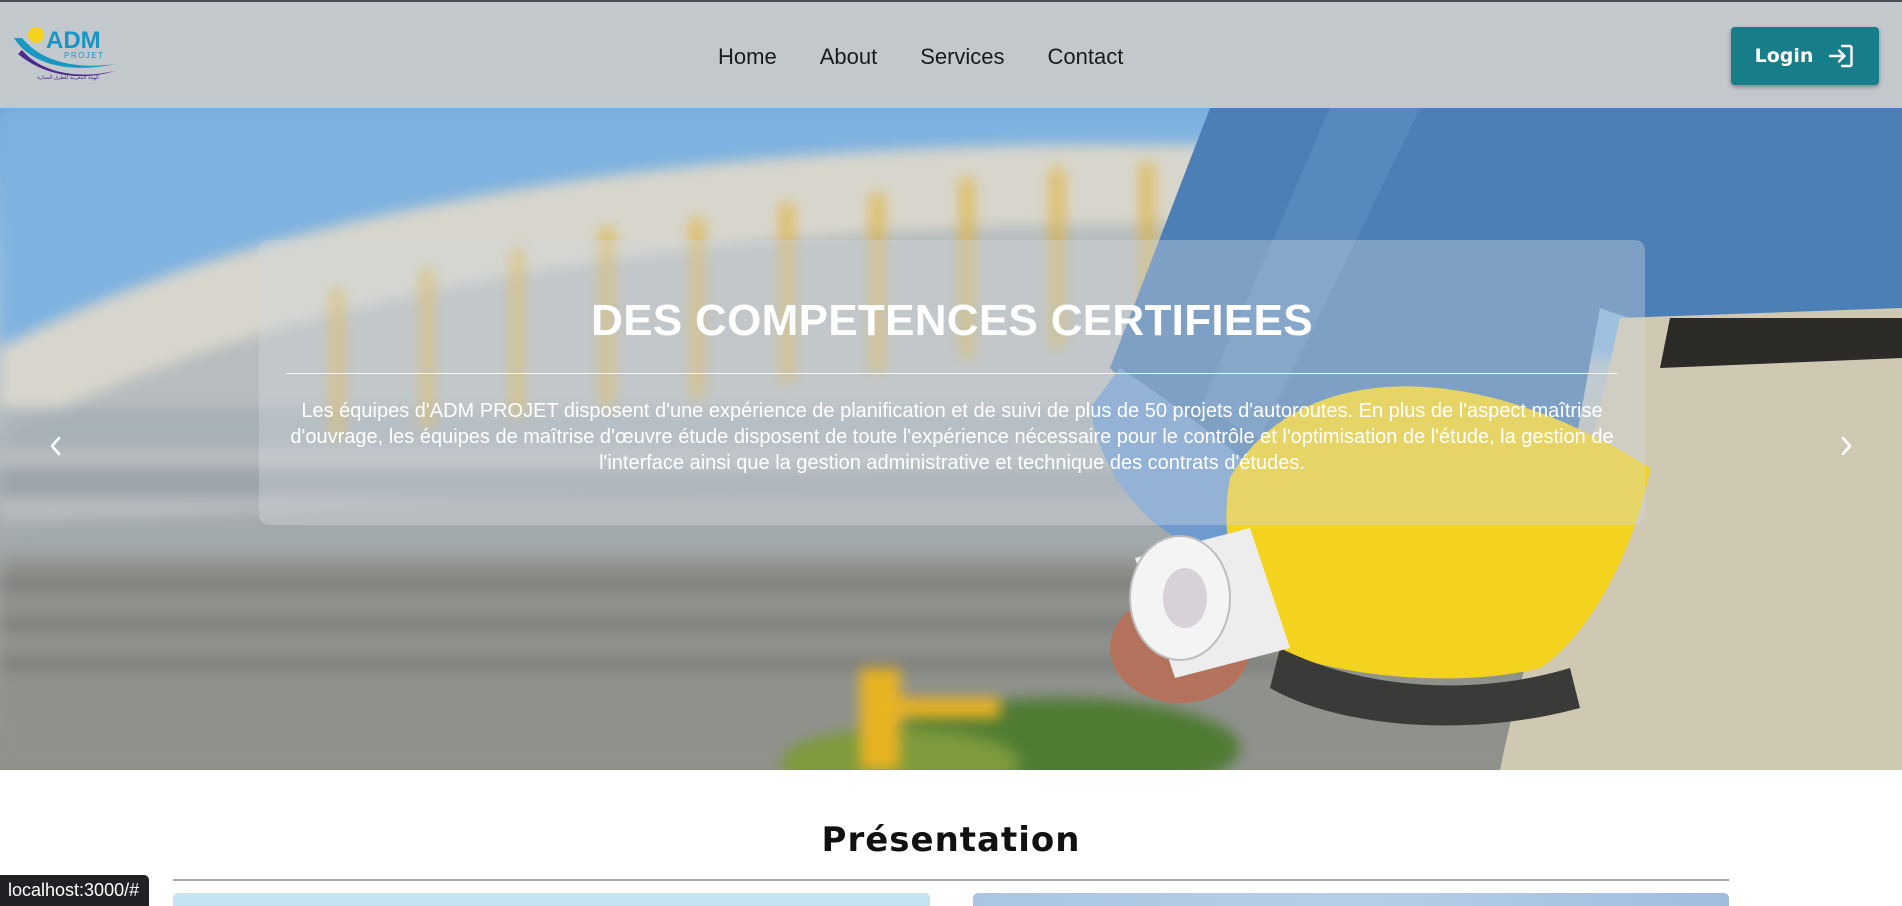 The height and width of the screenshot is (906, 1902). I want to click on nav-link-services: Services, so click(962, 57).